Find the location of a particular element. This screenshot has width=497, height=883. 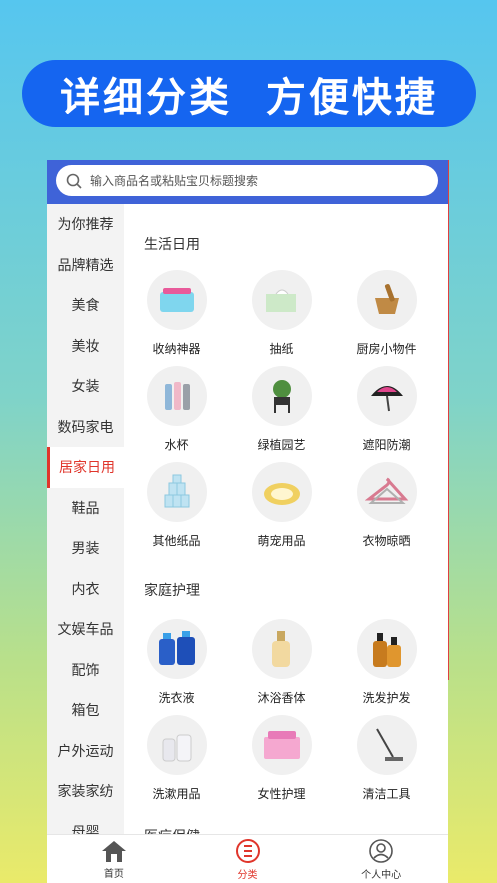

toiletries-icon is located at coordinates (176, 748).